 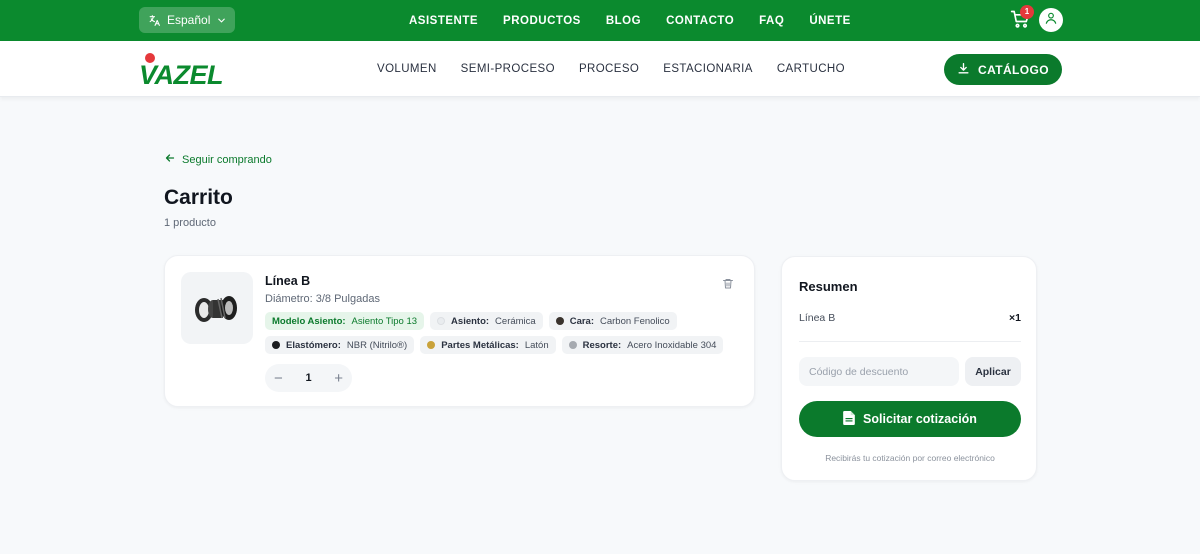 What do you see at coordinates (817, 318) in the screenshot?
I see `summary-item-name: Línea B` at bounding box center [817, 318].